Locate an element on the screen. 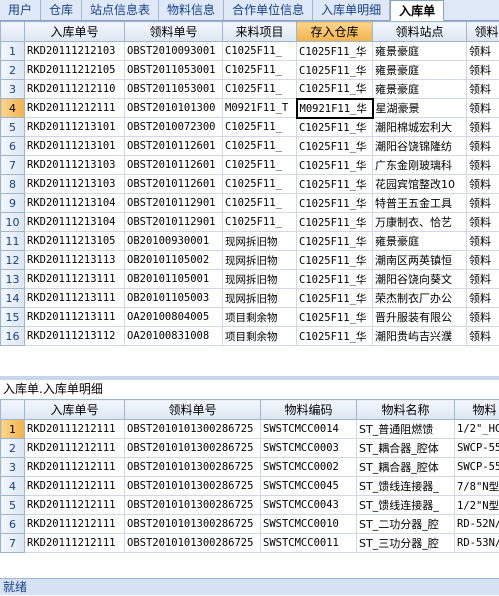 The height and width of the screenshot is (596, 499). column-header: 物料 is located at coordinates (477, 410).